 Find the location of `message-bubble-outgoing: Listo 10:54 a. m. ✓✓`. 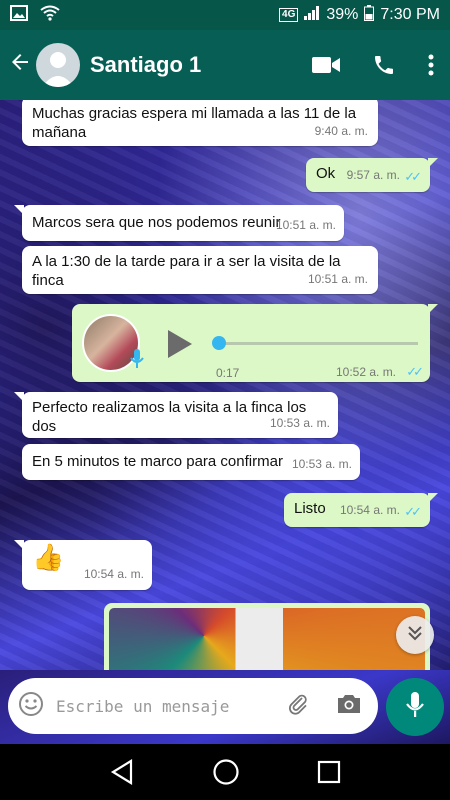

message-bubble-outgoing: Listo 10:54 a. m. ✓✓ is located at coordinates (361, 510).